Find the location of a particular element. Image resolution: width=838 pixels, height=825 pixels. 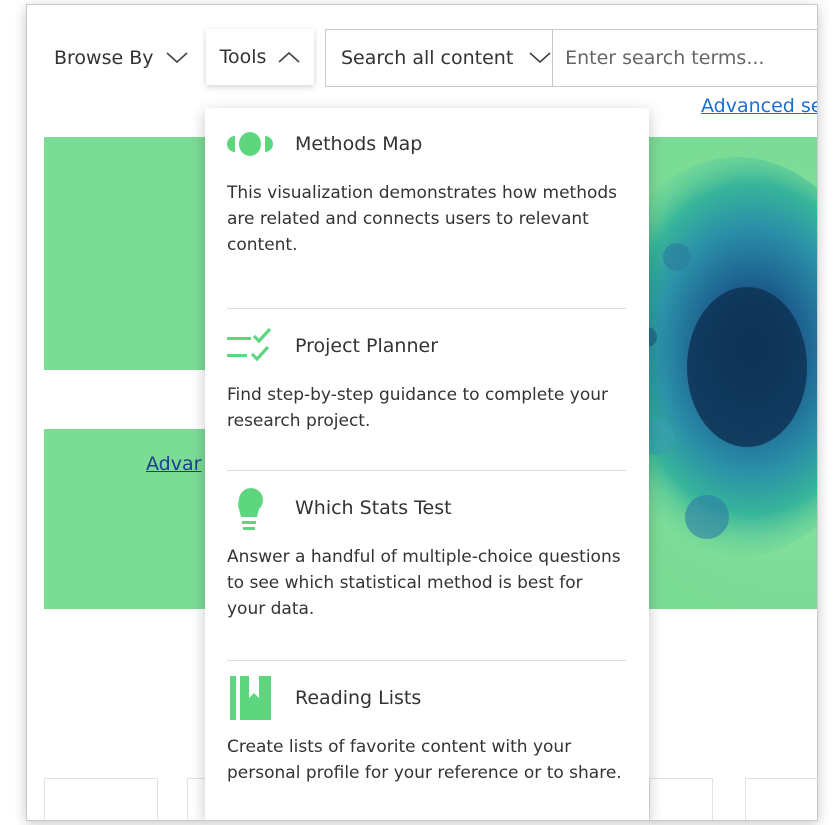

tool-title: Methods Map is located at coordinates (359, 144).